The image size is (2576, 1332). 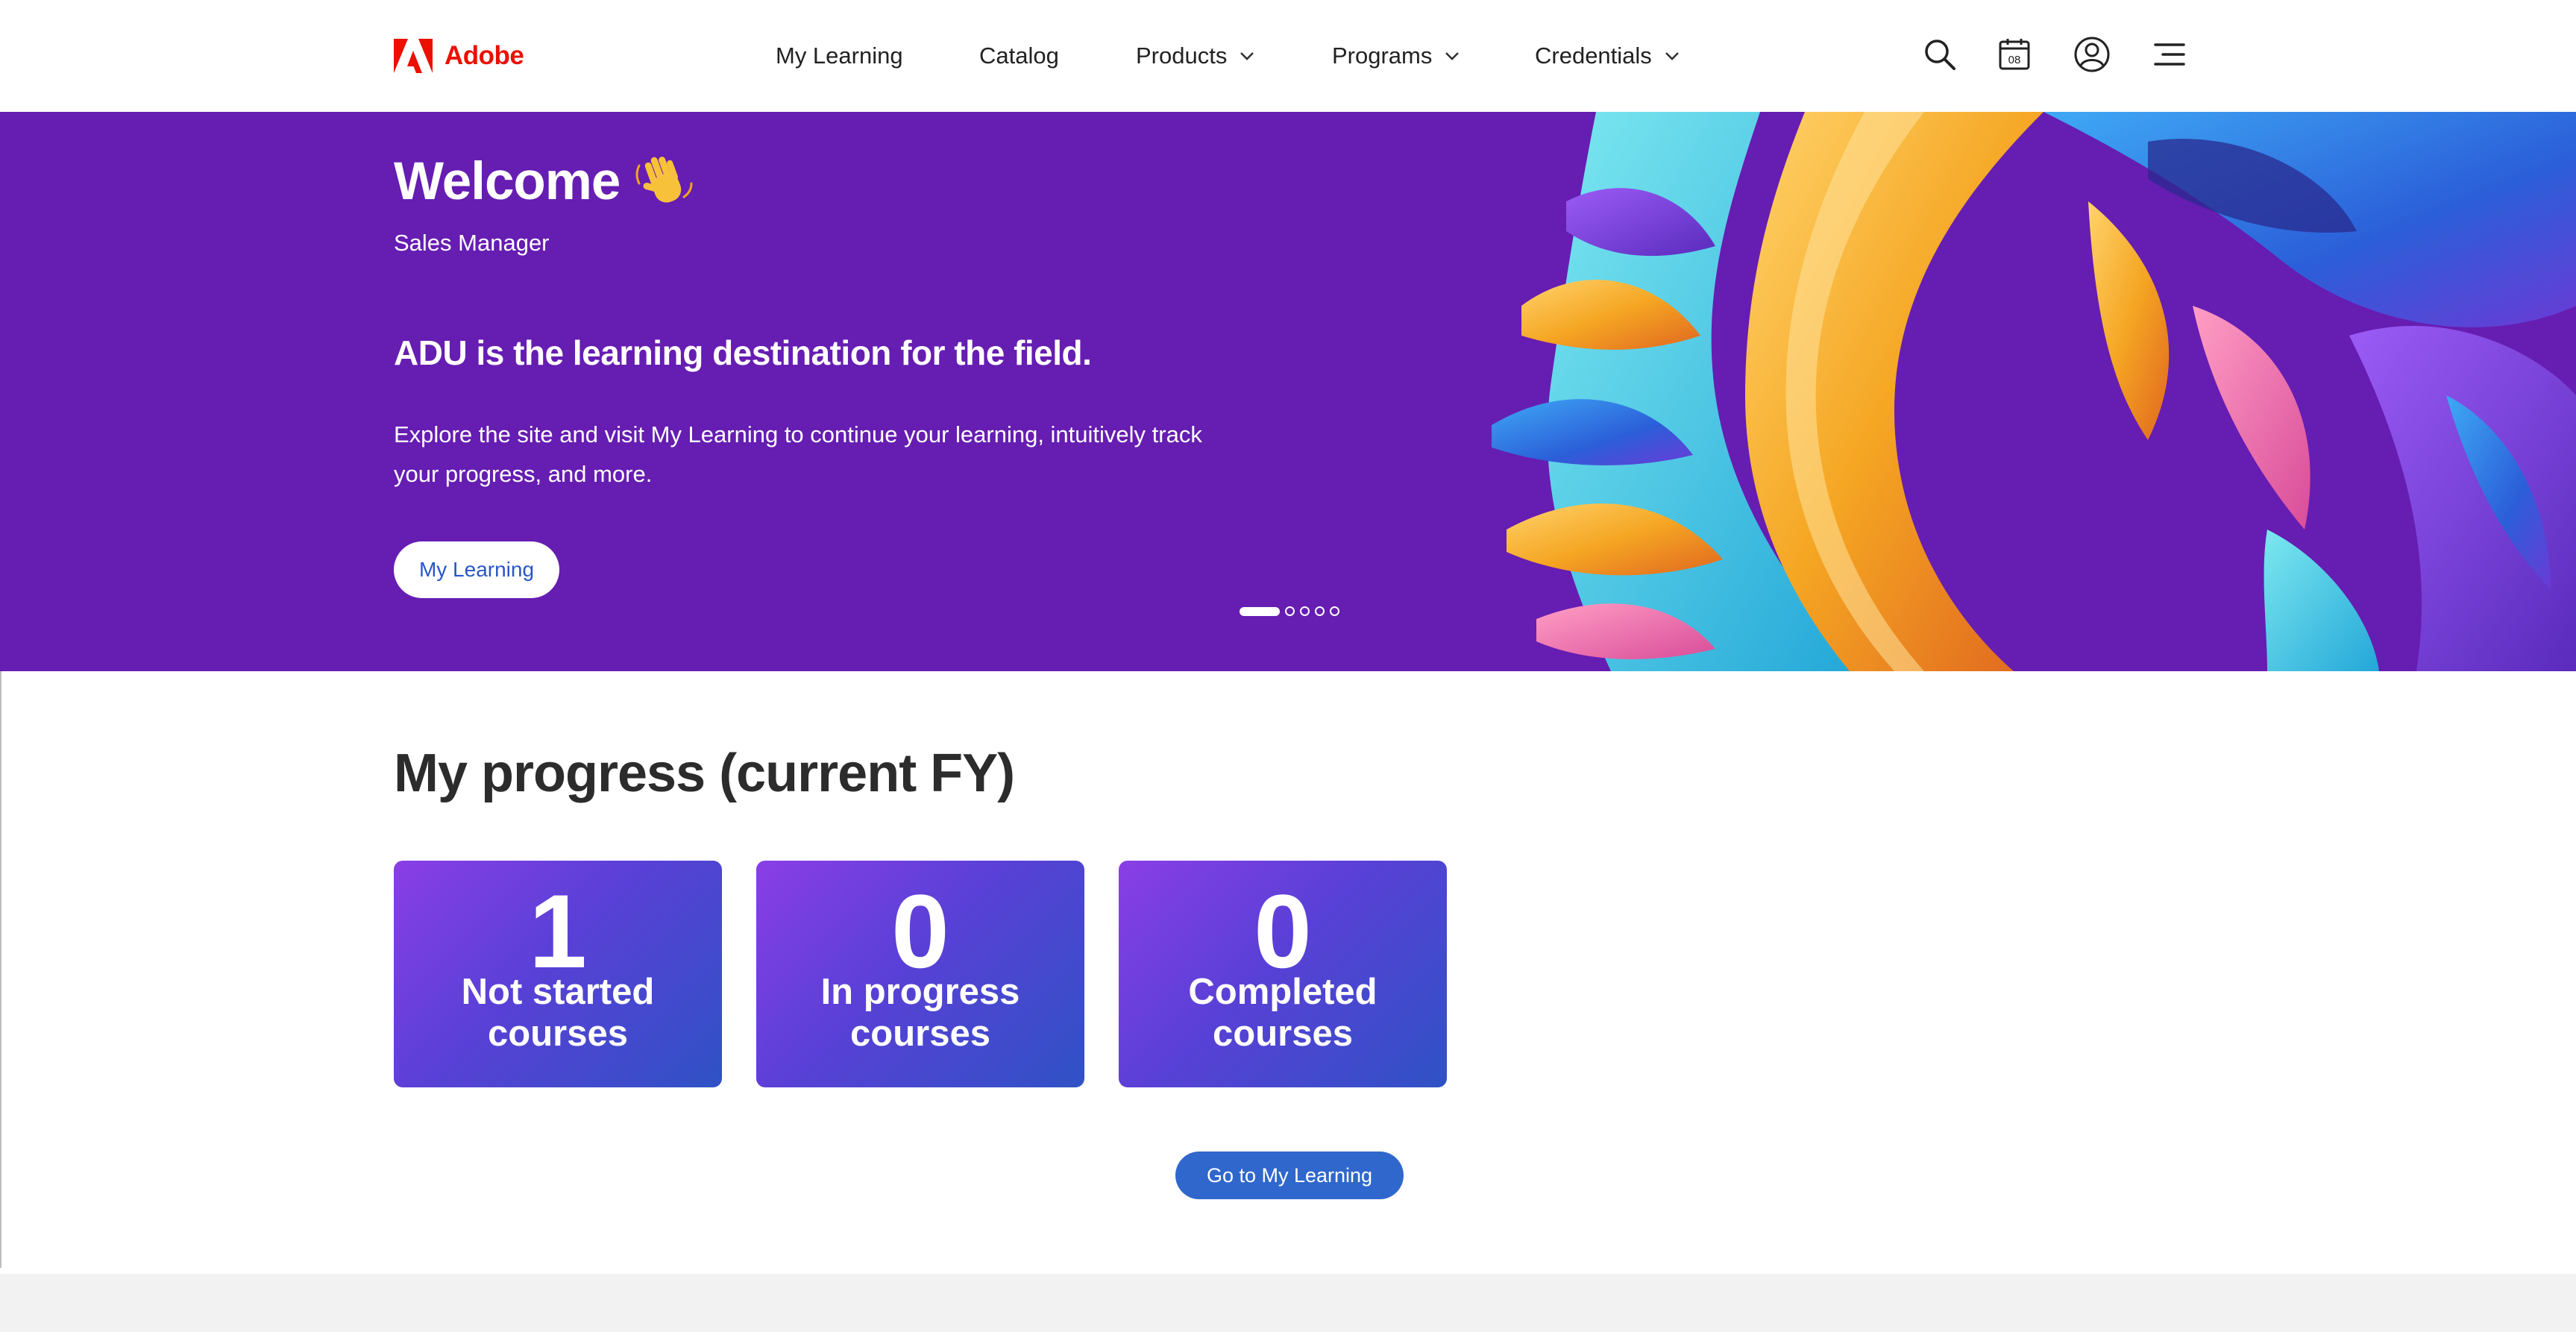 I want to click on menu-icon, so click(x=2169, y=54).